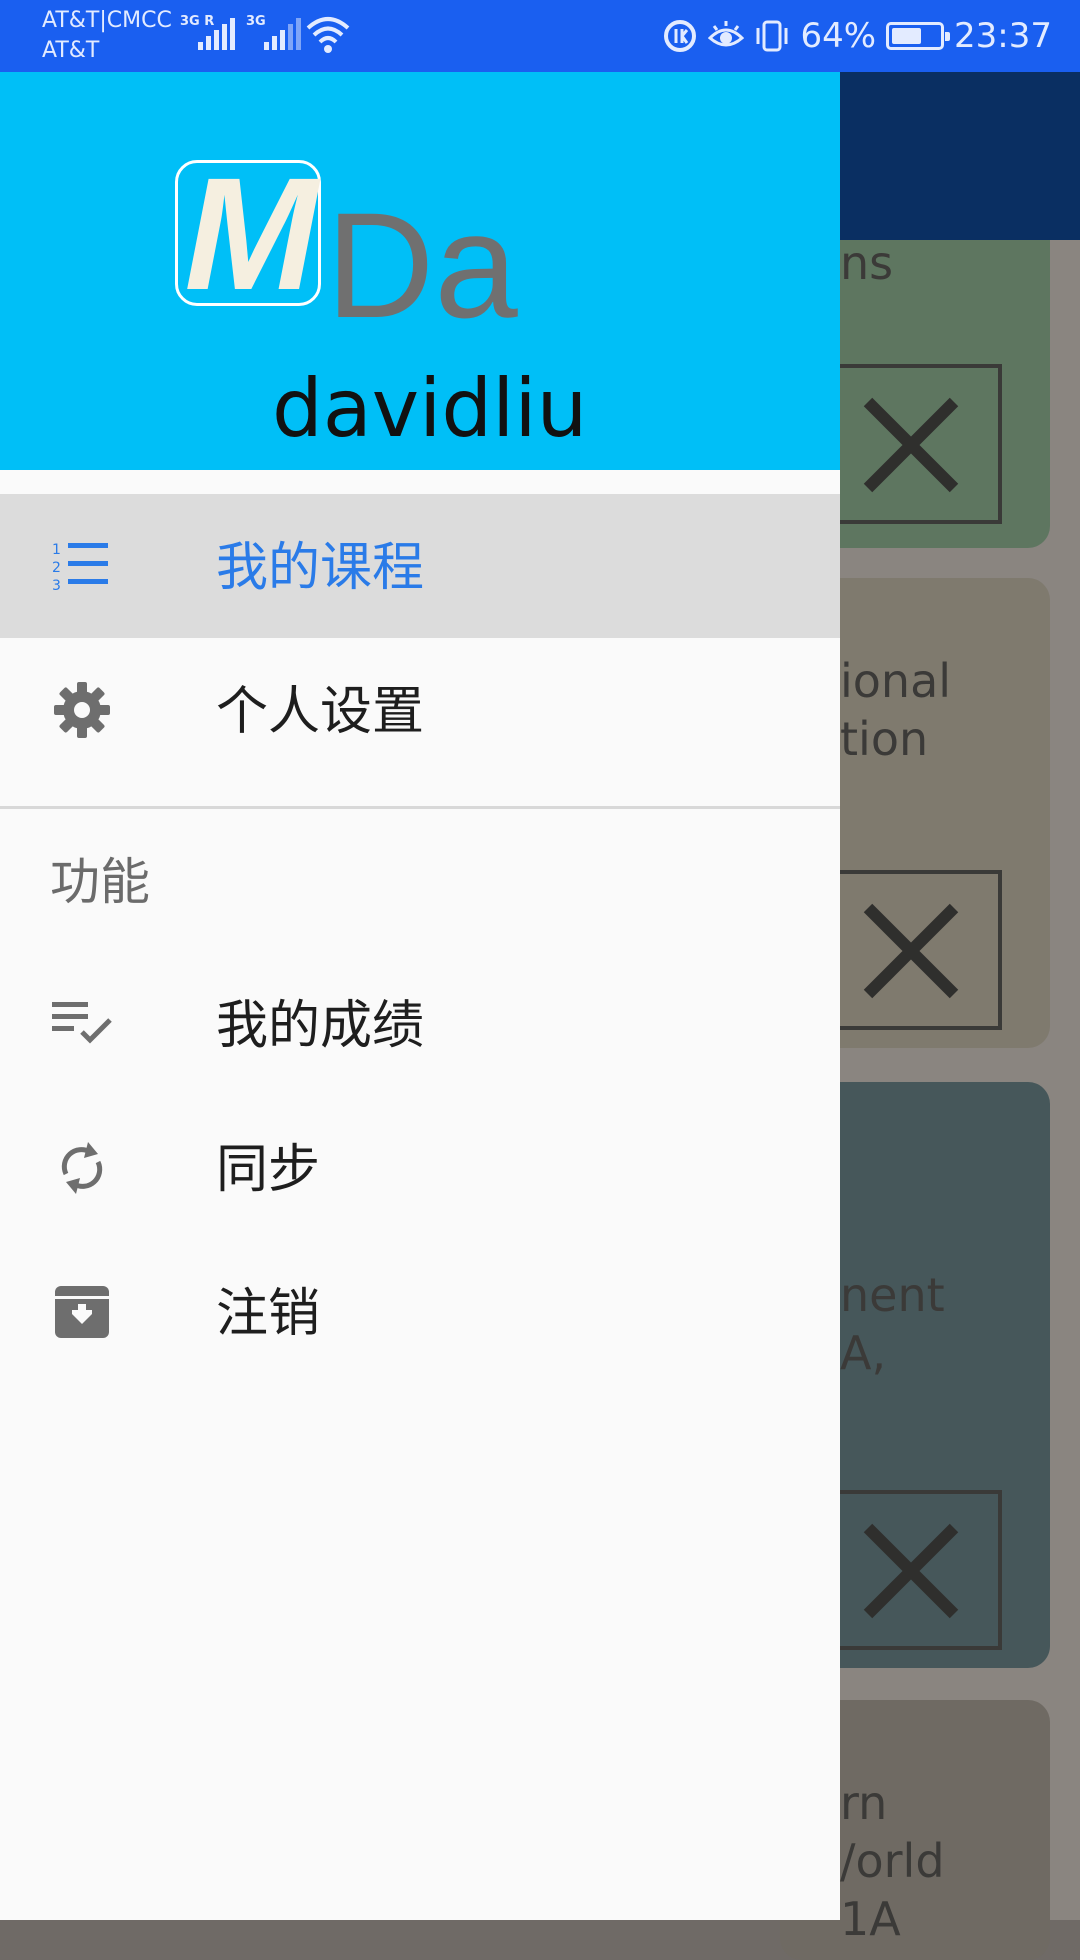 The height and width of the screenshot is (1960, 1080). Describe the element at coordinates (56, 586) in the screenshot. I see `svg-text: 3` at that location.